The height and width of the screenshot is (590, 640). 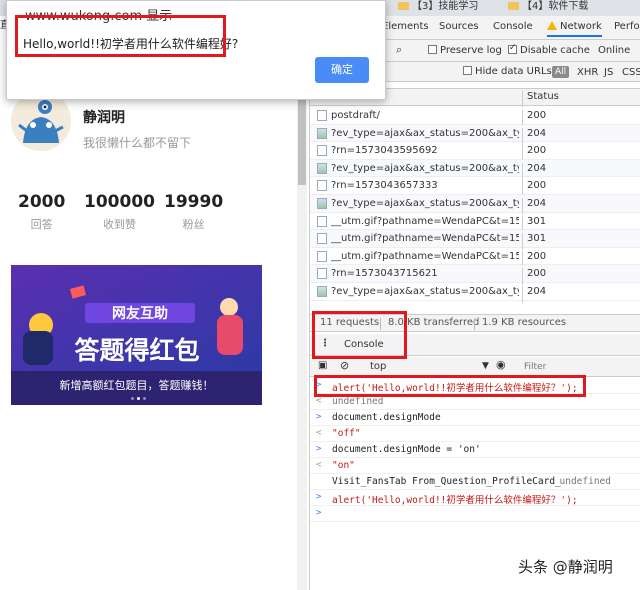 What do you see at coordinates (513, 26) in the screenshot?
I see `tab-console: Console` at bounding box center [513, 26].